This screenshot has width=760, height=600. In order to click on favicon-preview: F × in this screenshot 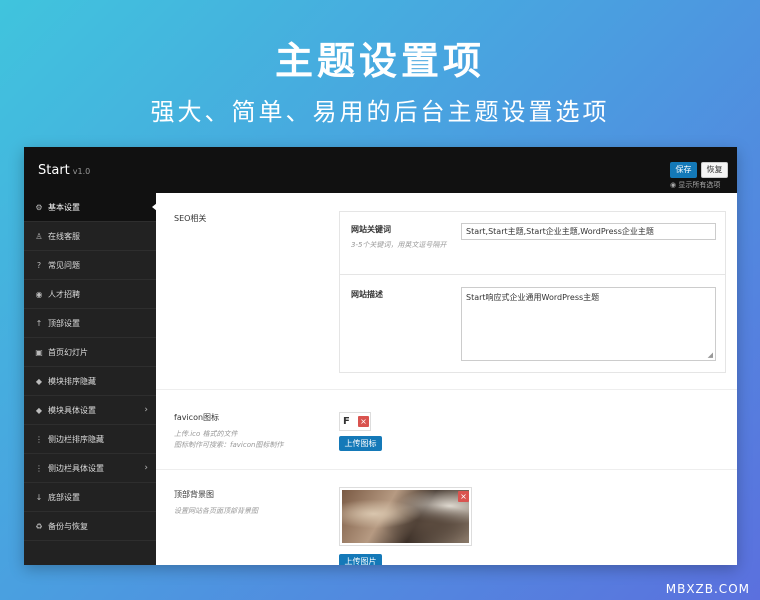, I will do `click(355, 421)`.